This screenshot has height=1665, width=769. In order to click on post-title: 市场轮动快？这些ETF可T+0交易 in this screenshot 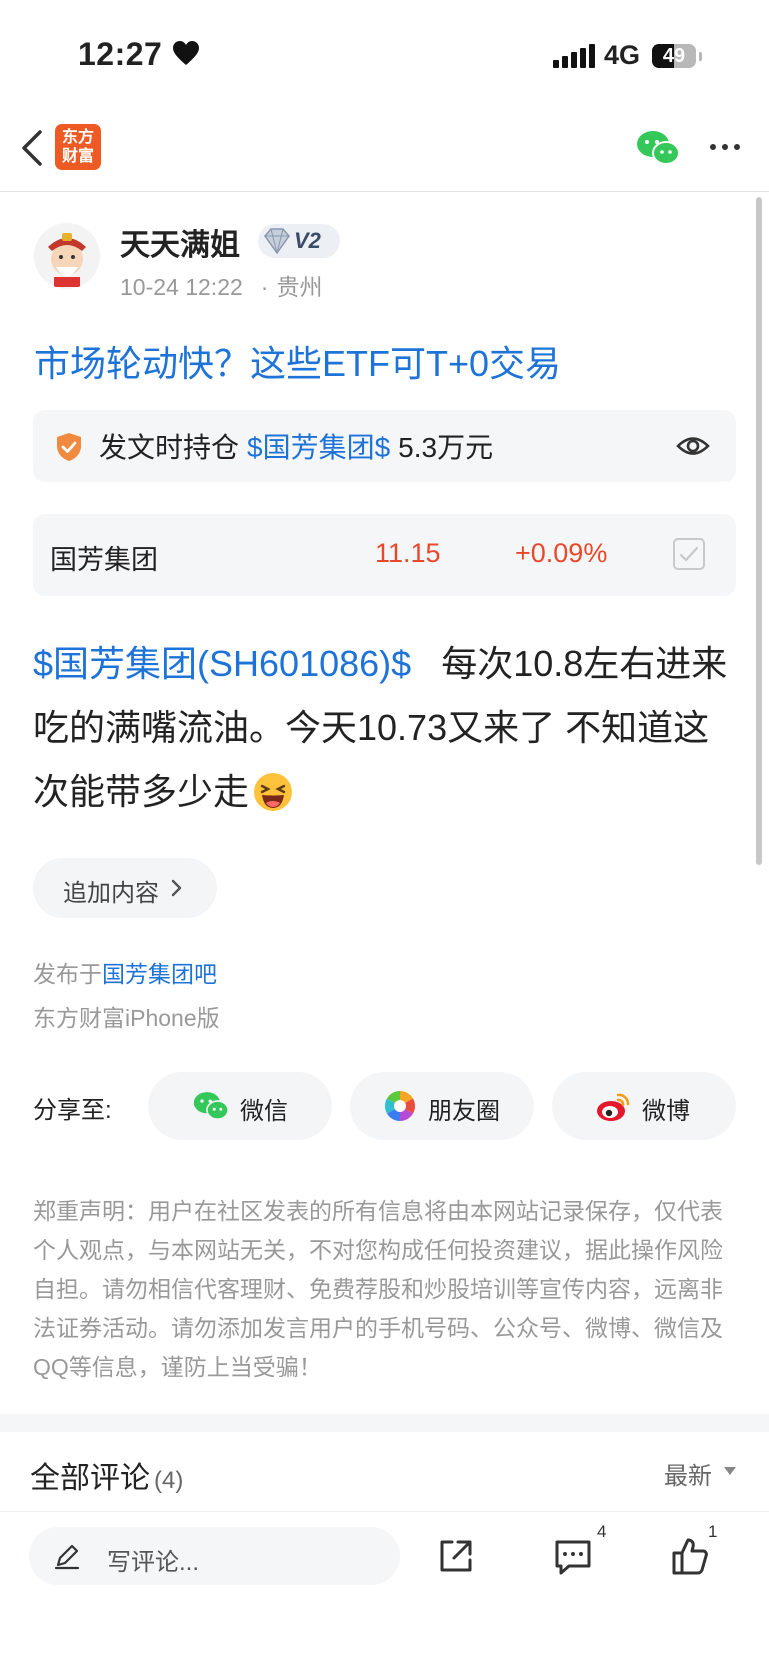, I will do `click(297, 361)`.